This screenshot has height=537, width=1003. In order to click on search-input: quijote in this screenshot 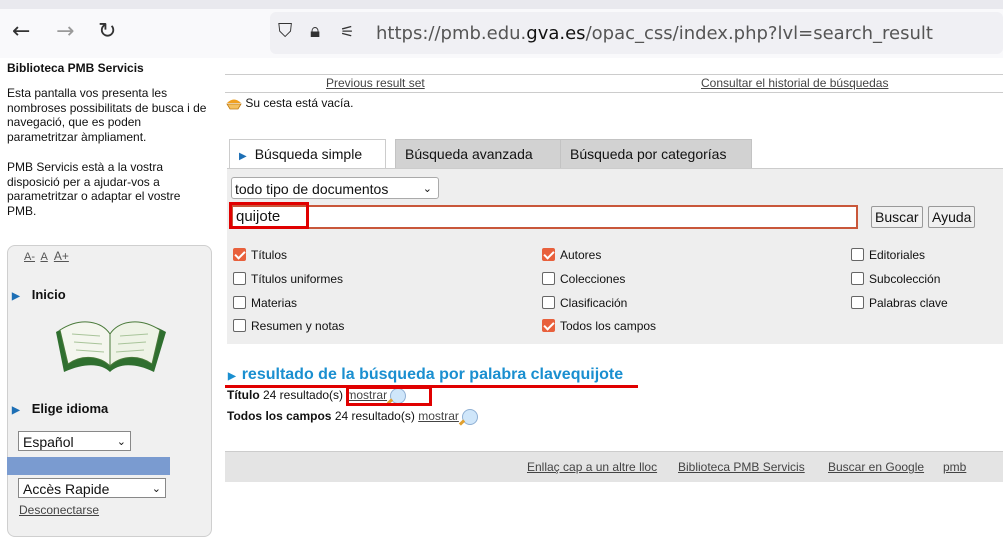, I will do `click(544, 217)`.